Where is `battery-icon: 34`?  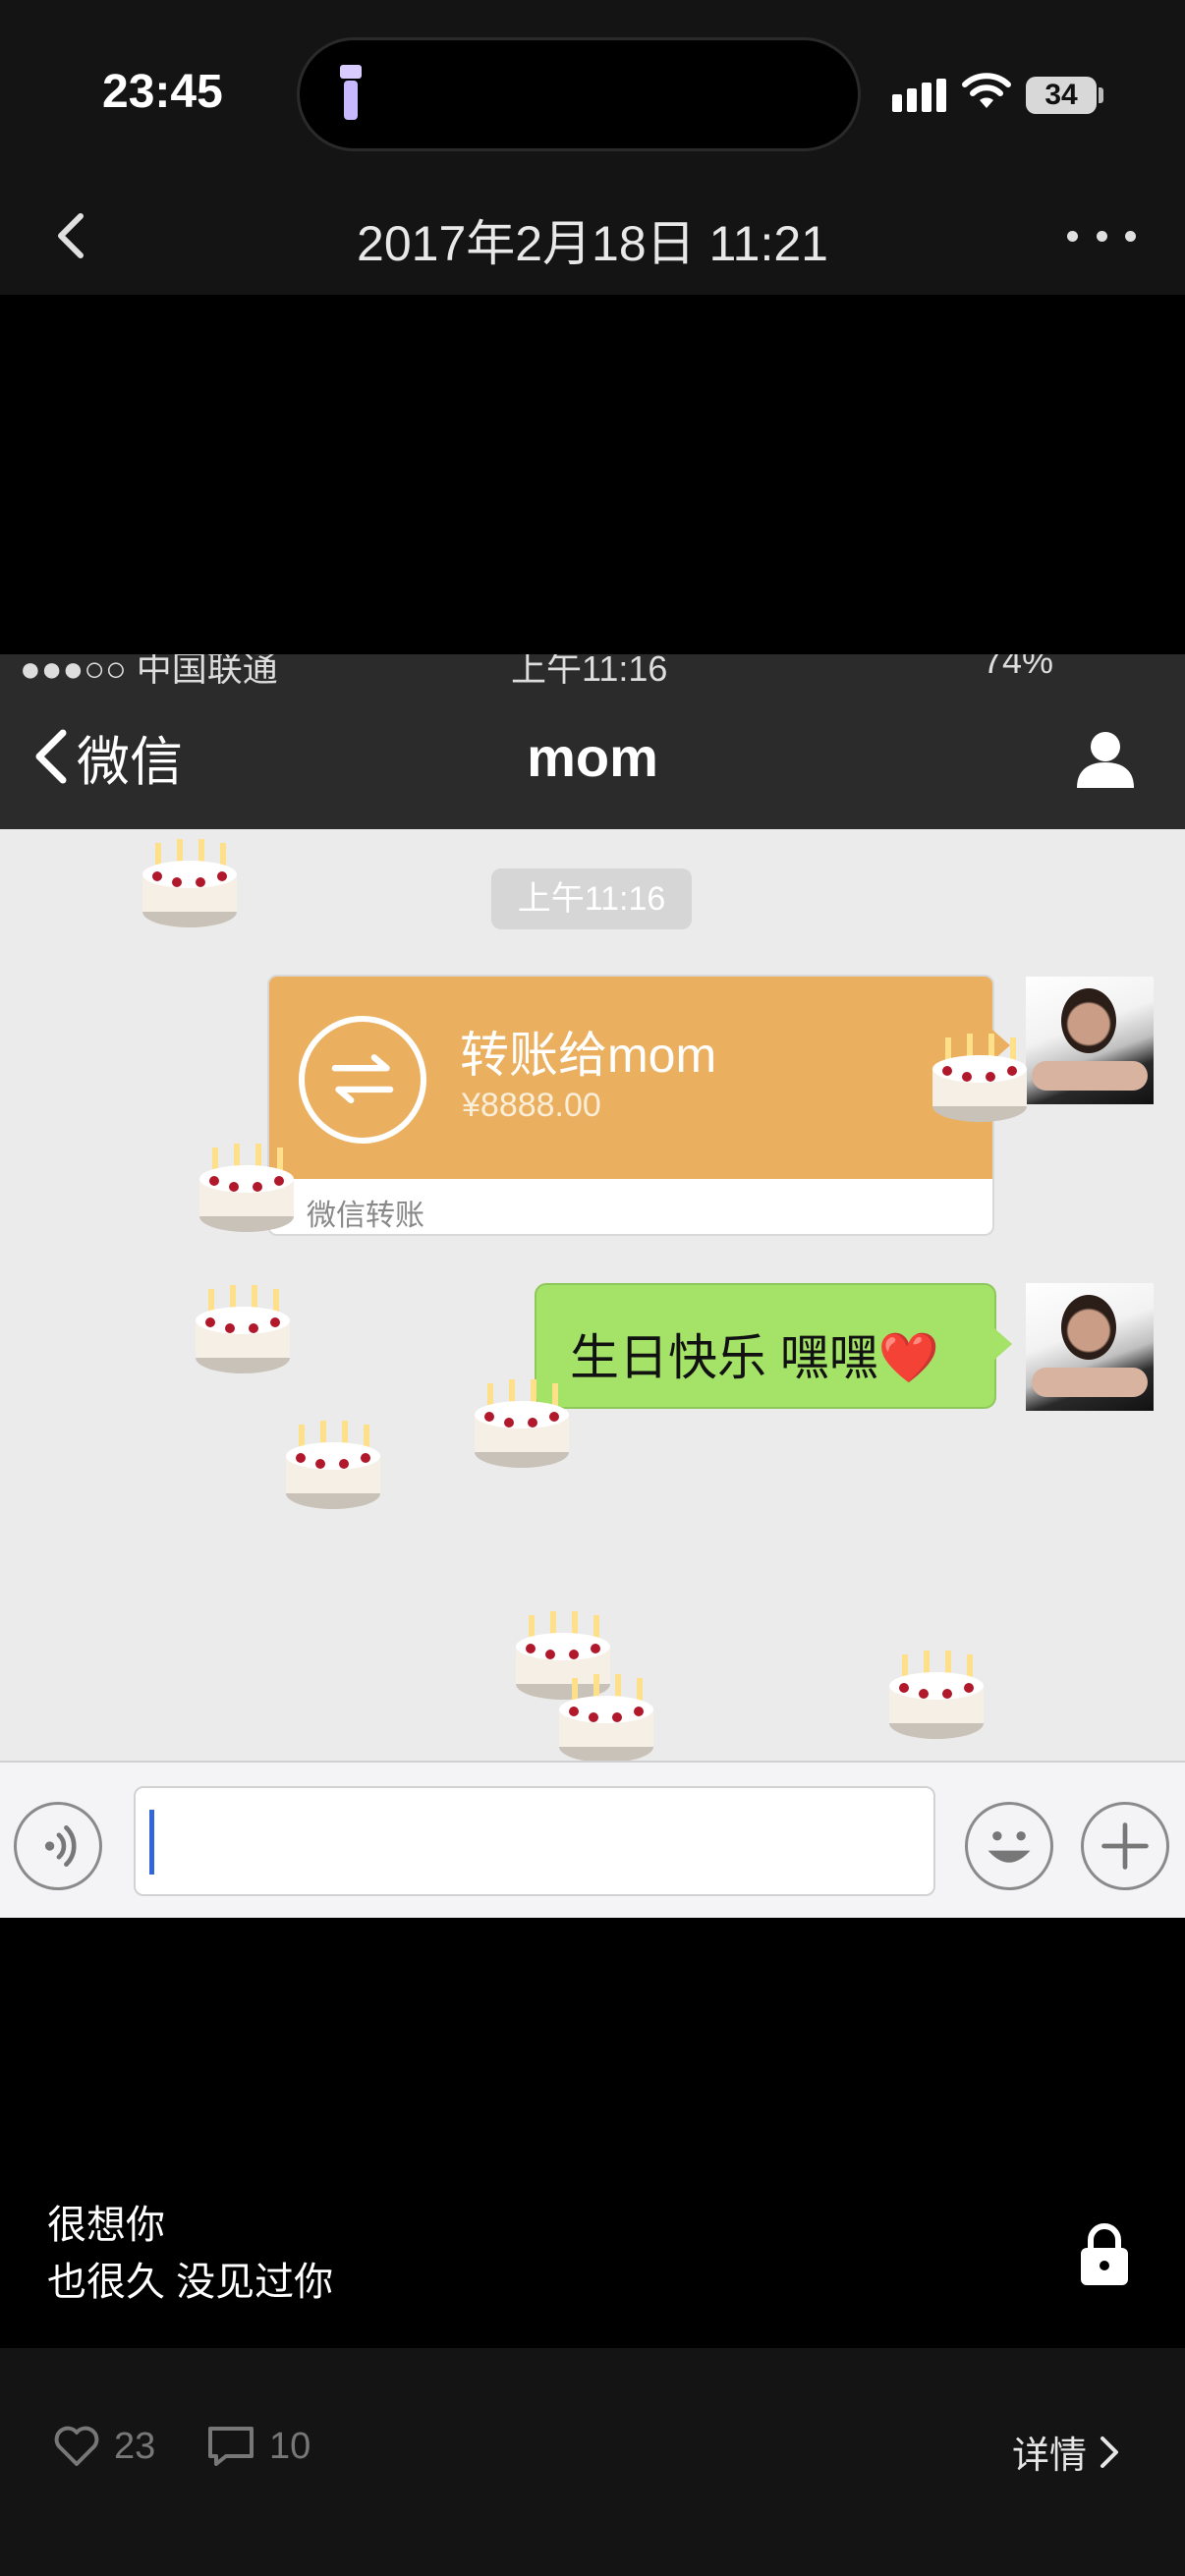 battery-icon: 34 is located at coordinates (1061, 95).